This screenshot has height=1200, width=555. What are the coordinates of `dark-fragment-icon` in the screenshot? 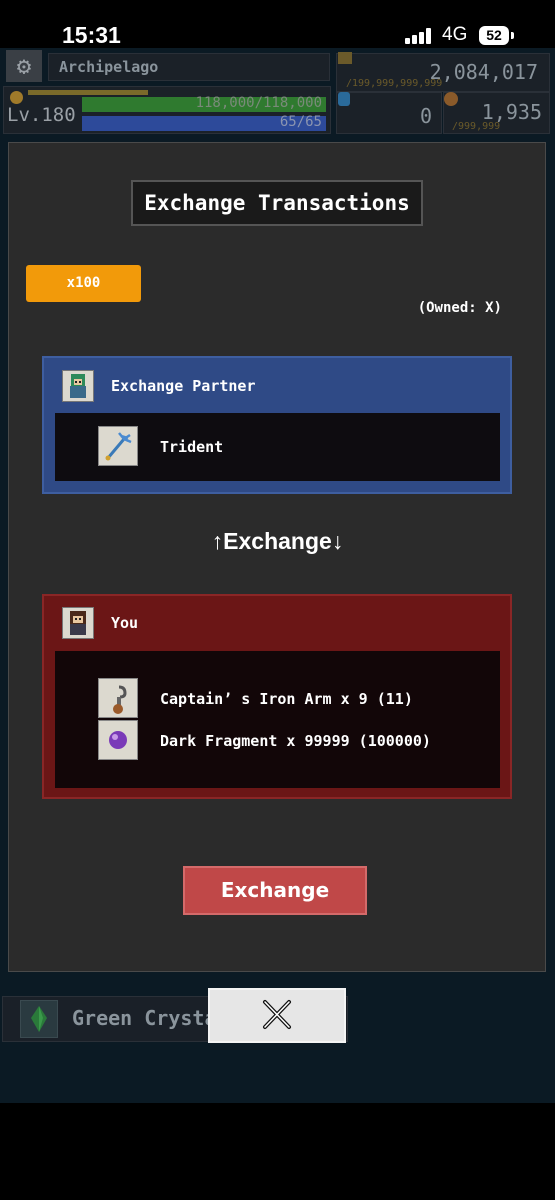 It's located at (118, 740).